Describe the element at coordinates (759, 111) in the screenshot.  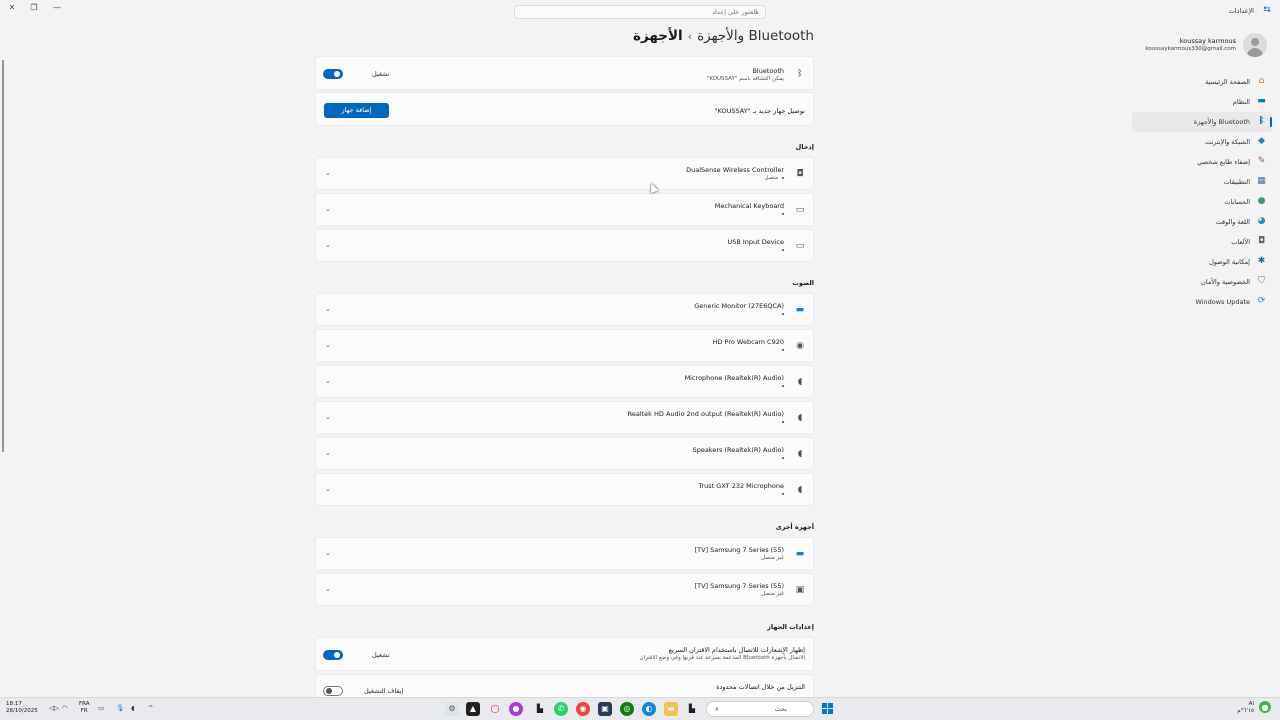
I see `add-device-text: توصيل جهاز جديد بـ "KOUSSAY"` at that location.